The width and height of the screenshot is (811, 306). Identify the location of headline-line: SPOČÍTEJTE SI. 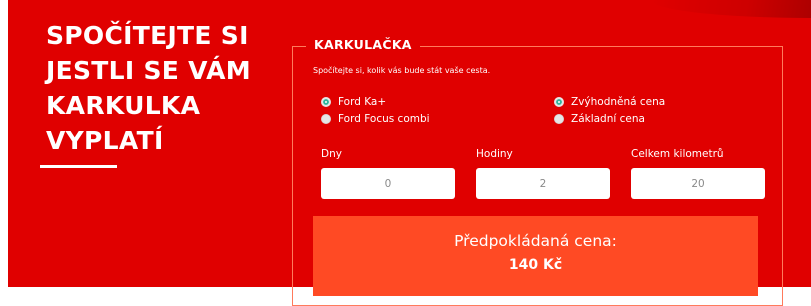
(147, 35).